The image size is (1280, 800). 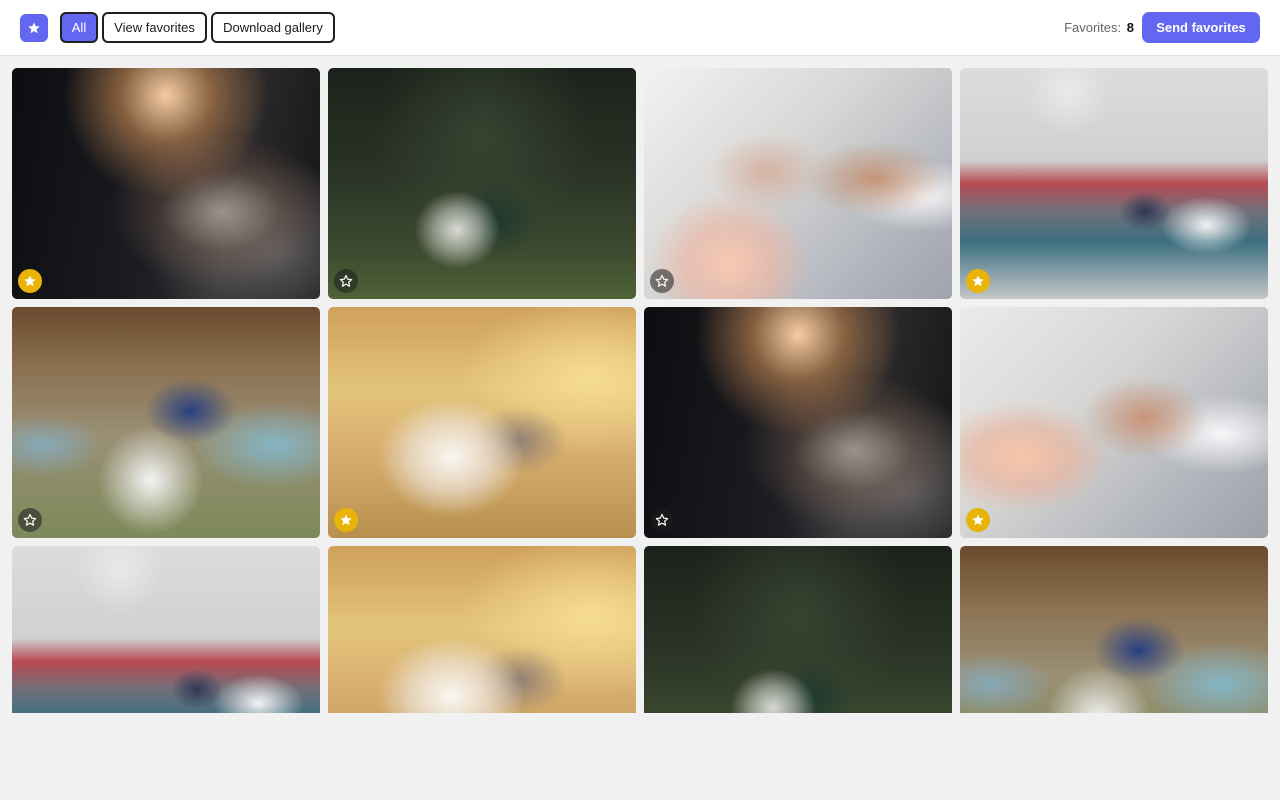 I want to click on favorites-count: 8, so click(x=1130, y=27).